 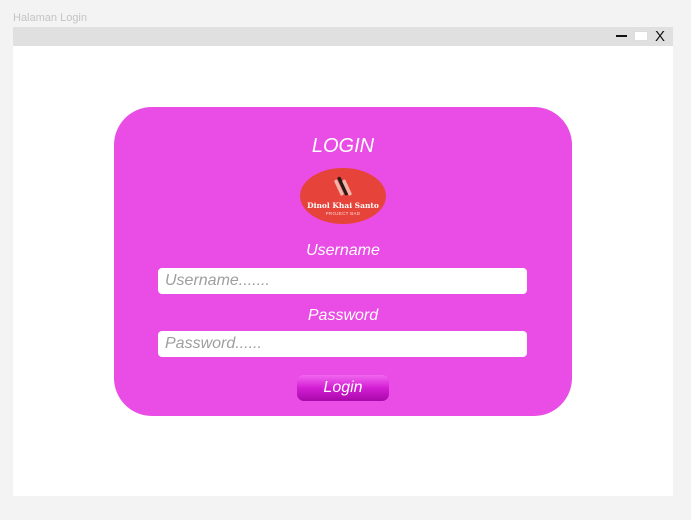 What do you see at coordinates (343, 205) in the screenshot?
I see `logo-name: Dinol Khai Santo` at bounding box center [343, 205].